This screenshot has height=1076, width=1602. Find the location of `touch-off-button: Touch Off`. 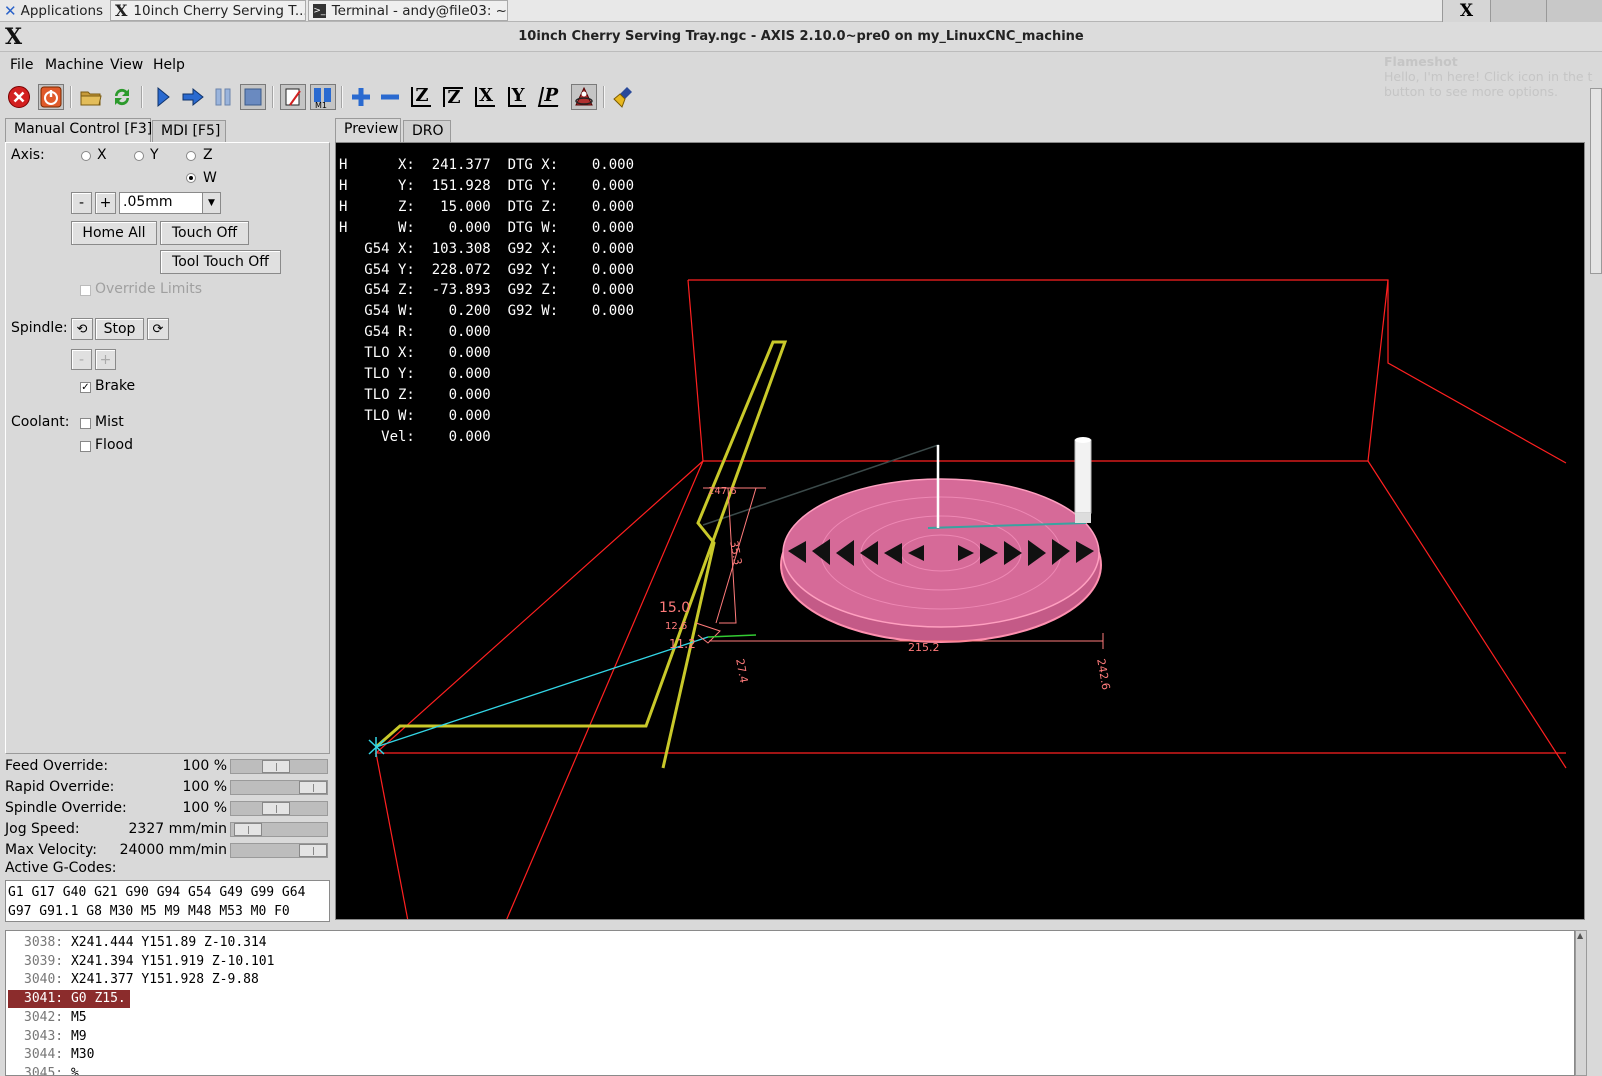

touch-off-button: Touch Off is located at coordinates (204, 233).